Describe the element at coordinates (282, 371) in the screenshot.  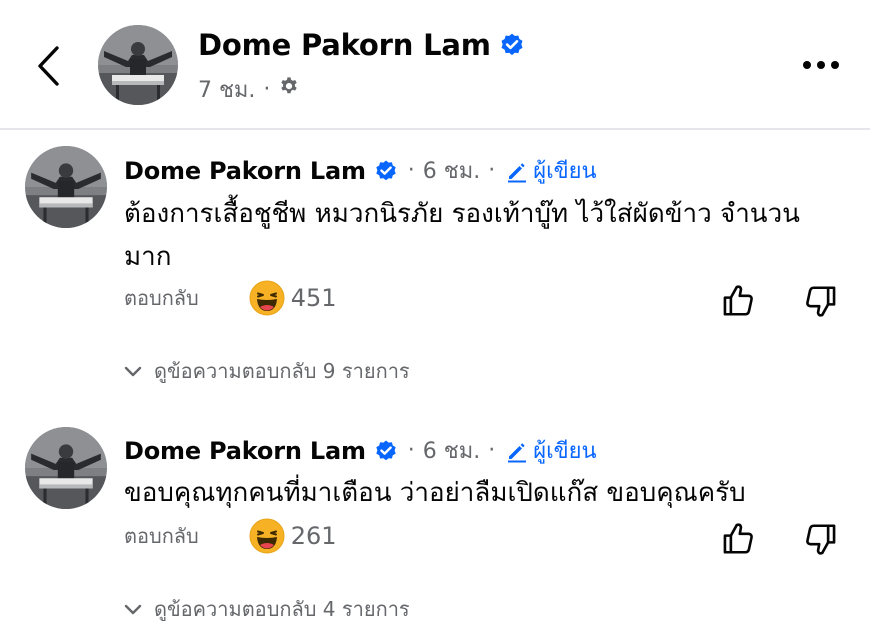
I see `view-replies-label: ดูข้อความตอบกลับ 9 รายการ` at that location.